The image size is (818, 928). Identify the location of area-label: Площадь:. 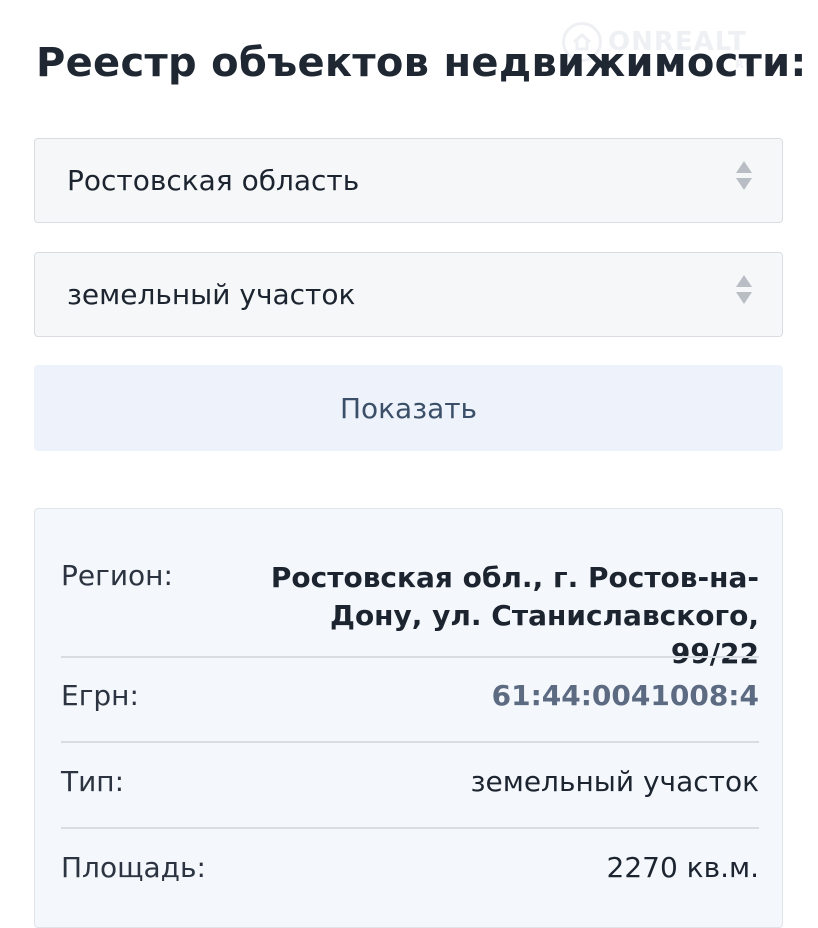
(133, 867).